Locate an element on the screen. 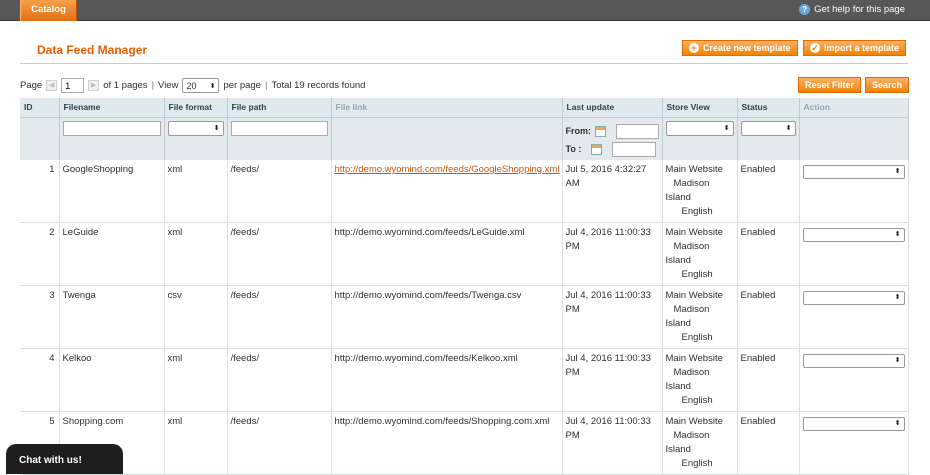 The image size is (930, 475). checkmark-icon: ✓ is located at coordinates (815, 48).